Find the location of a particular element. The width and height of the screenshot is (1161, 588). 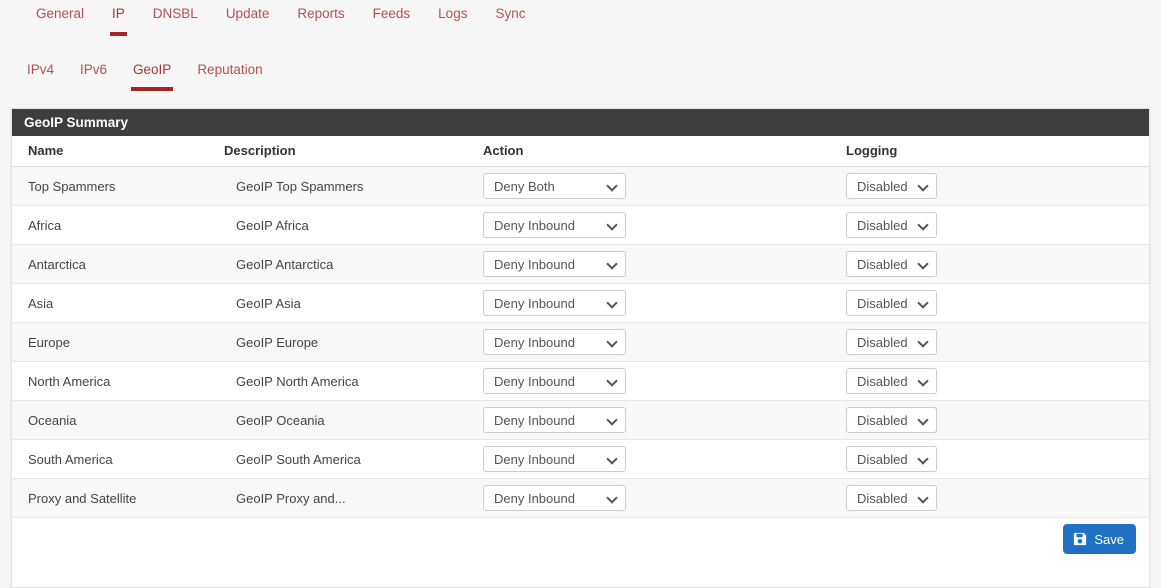

column-header-action: Action is located at coordinates (650, 151).